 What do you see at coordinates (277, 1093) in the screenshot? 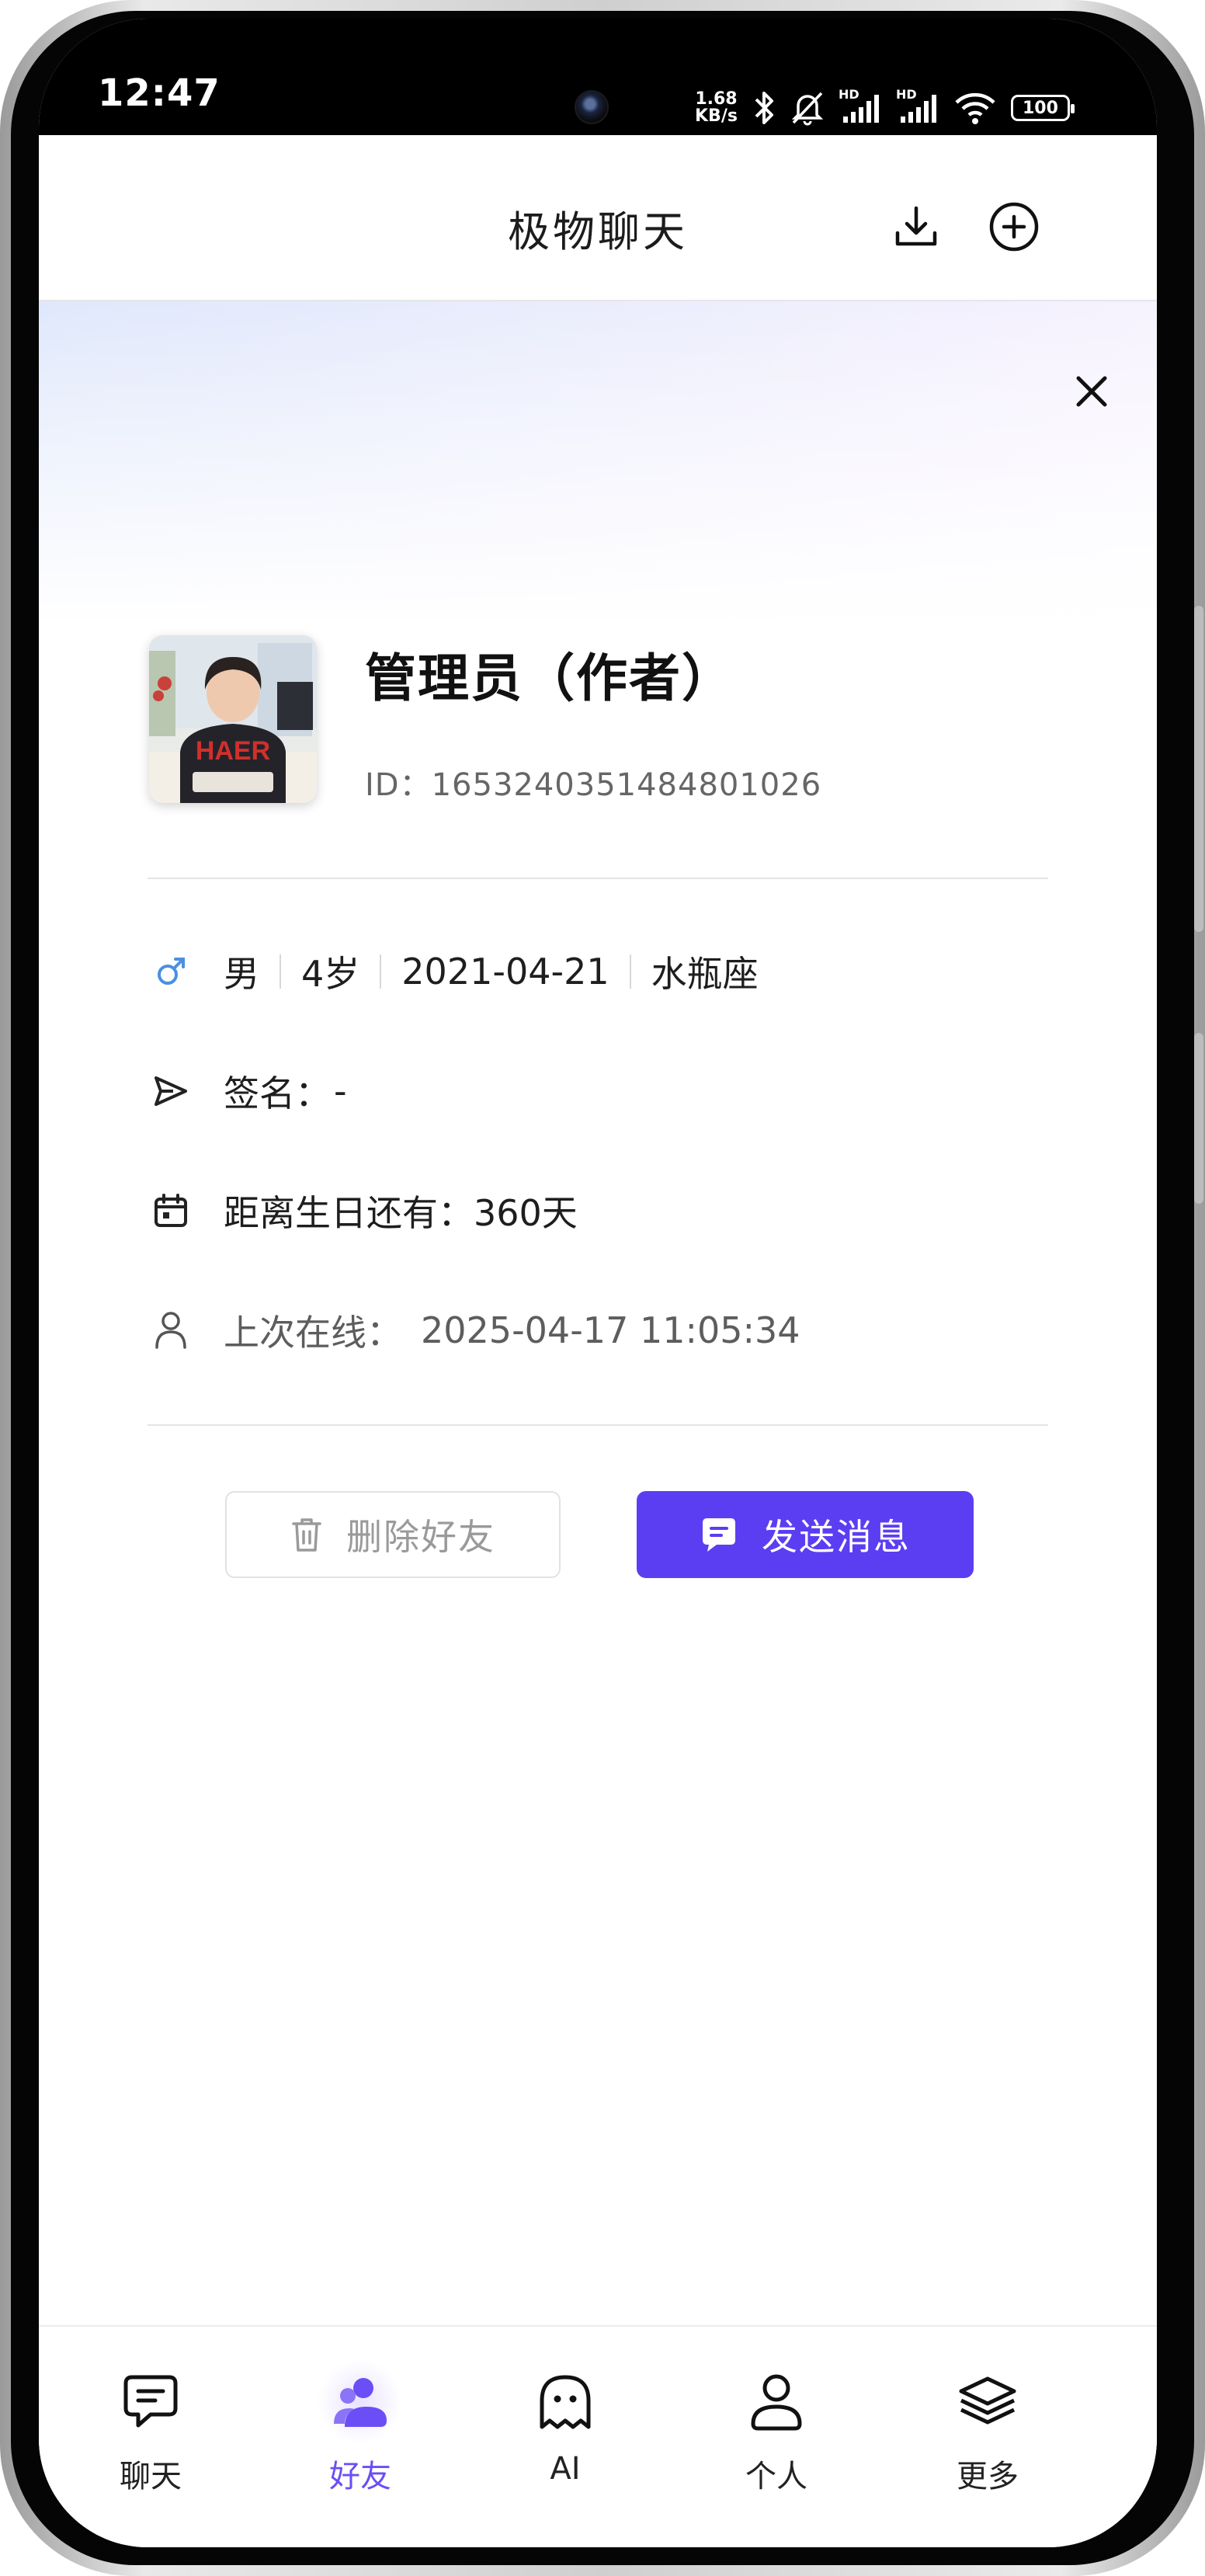
I see `signature-label: 签名：` at bounding box center [277, 1093].